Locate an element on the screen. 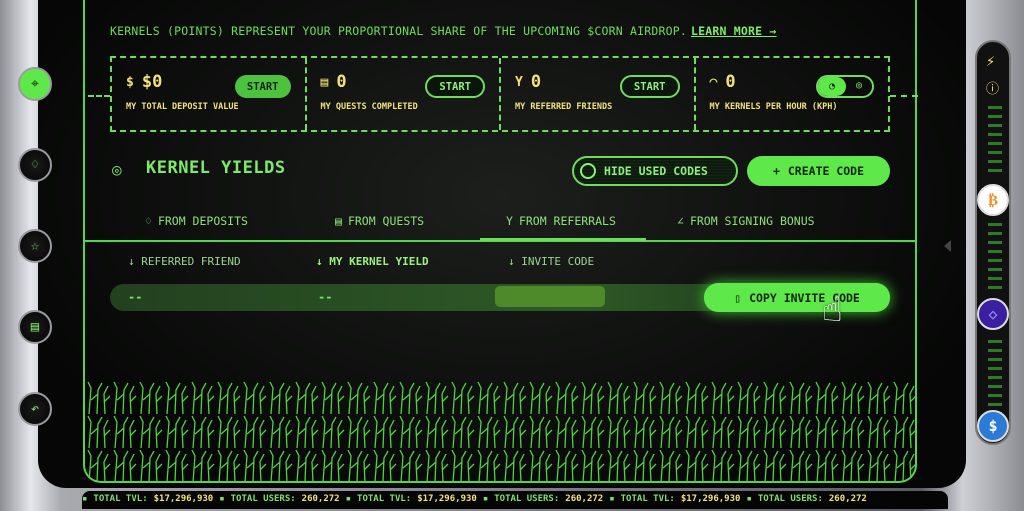  star-icon: ☆ is located at coordinates (35, 246).